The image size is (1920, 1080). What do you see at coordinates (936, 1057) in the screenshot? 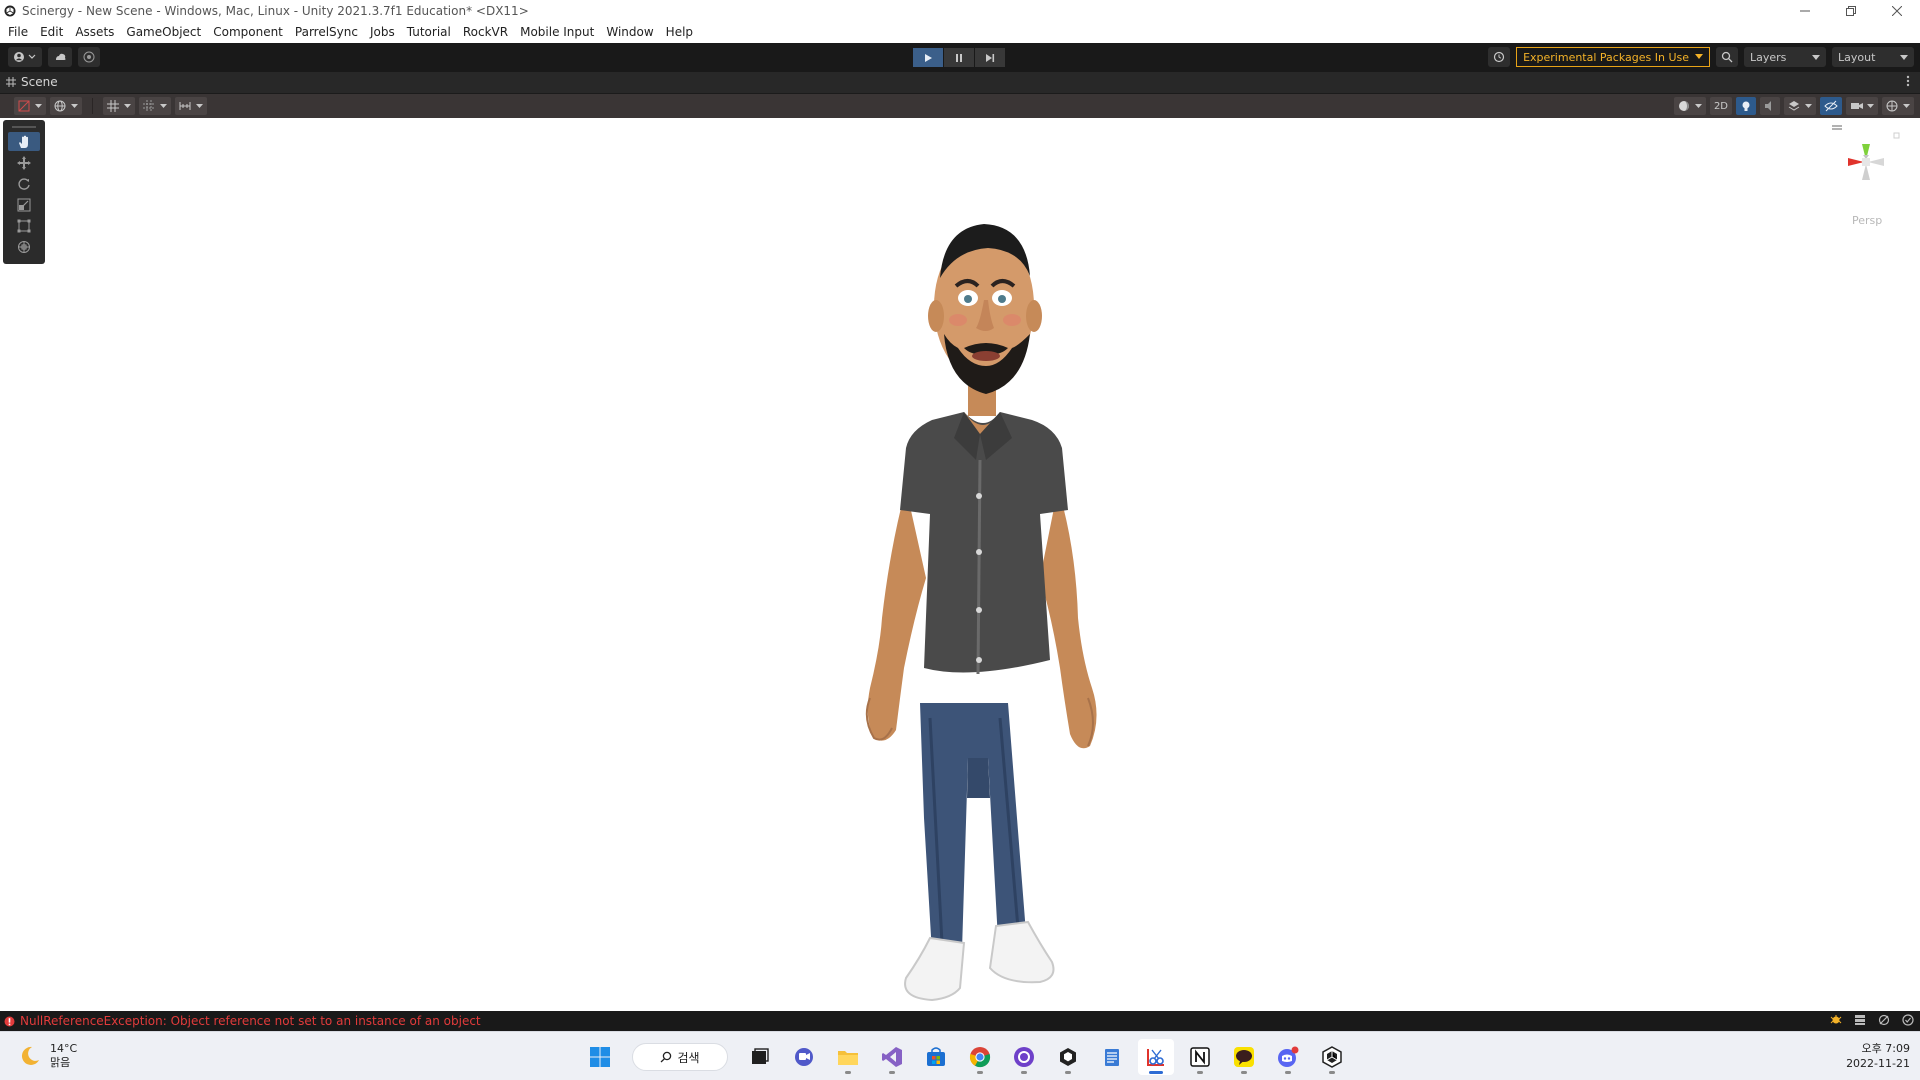
I see `microsoft-store-button` at bounding box center [936, 1057].